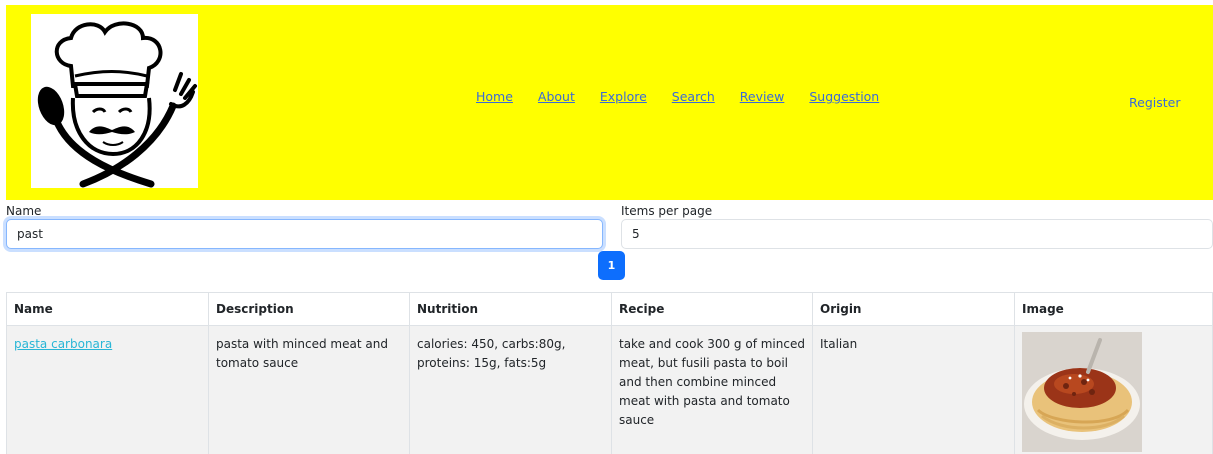 The image size is (1213, 454). Describe the element at coordinates (309, 309) in the screenshot. I see `column-header-description: Description` at that location.